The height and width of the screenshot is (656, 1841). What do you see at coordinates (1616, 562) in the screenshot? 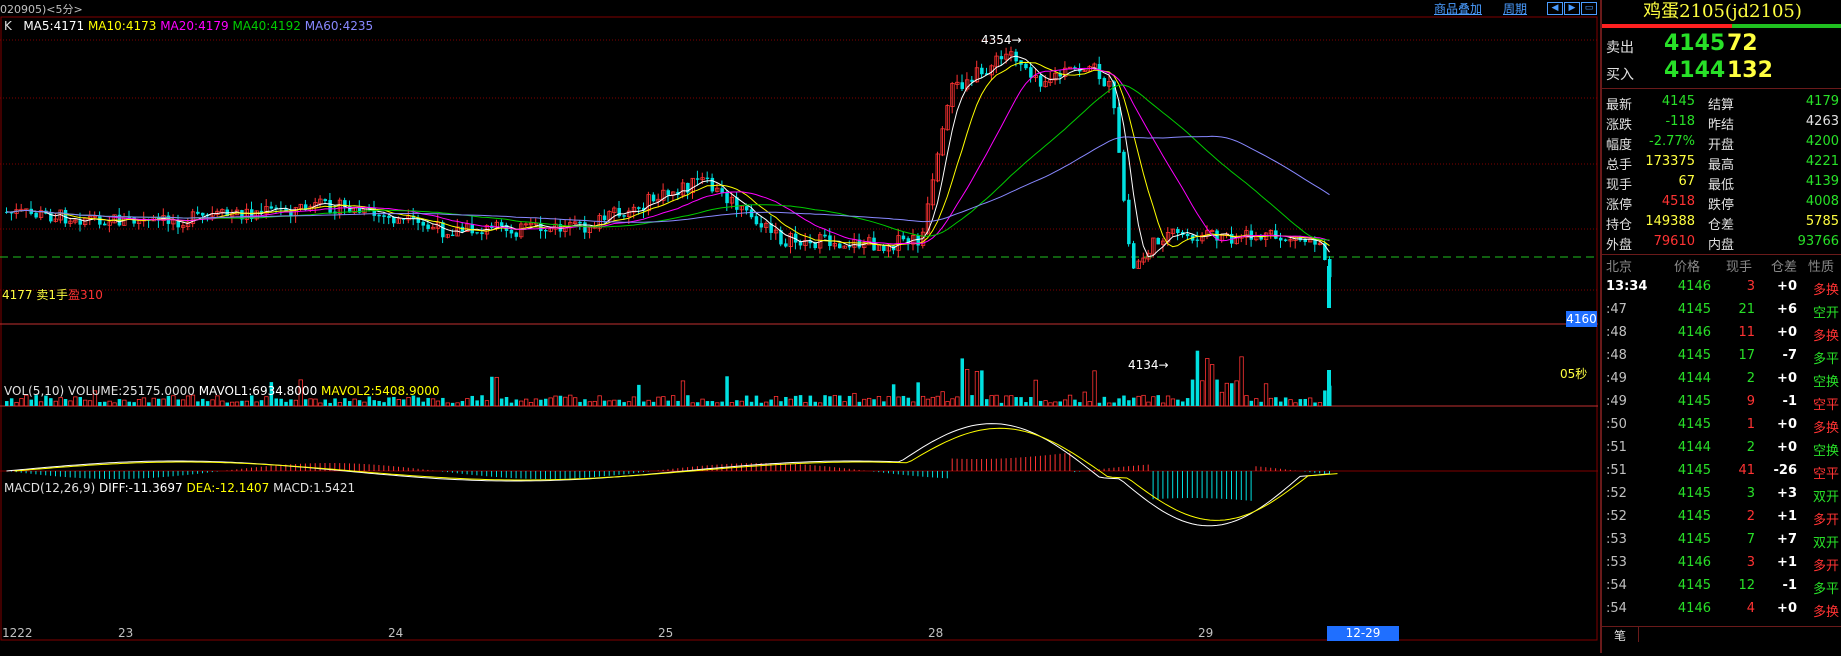
I see `tick-time: :53` at bounding box center [1616, 562].